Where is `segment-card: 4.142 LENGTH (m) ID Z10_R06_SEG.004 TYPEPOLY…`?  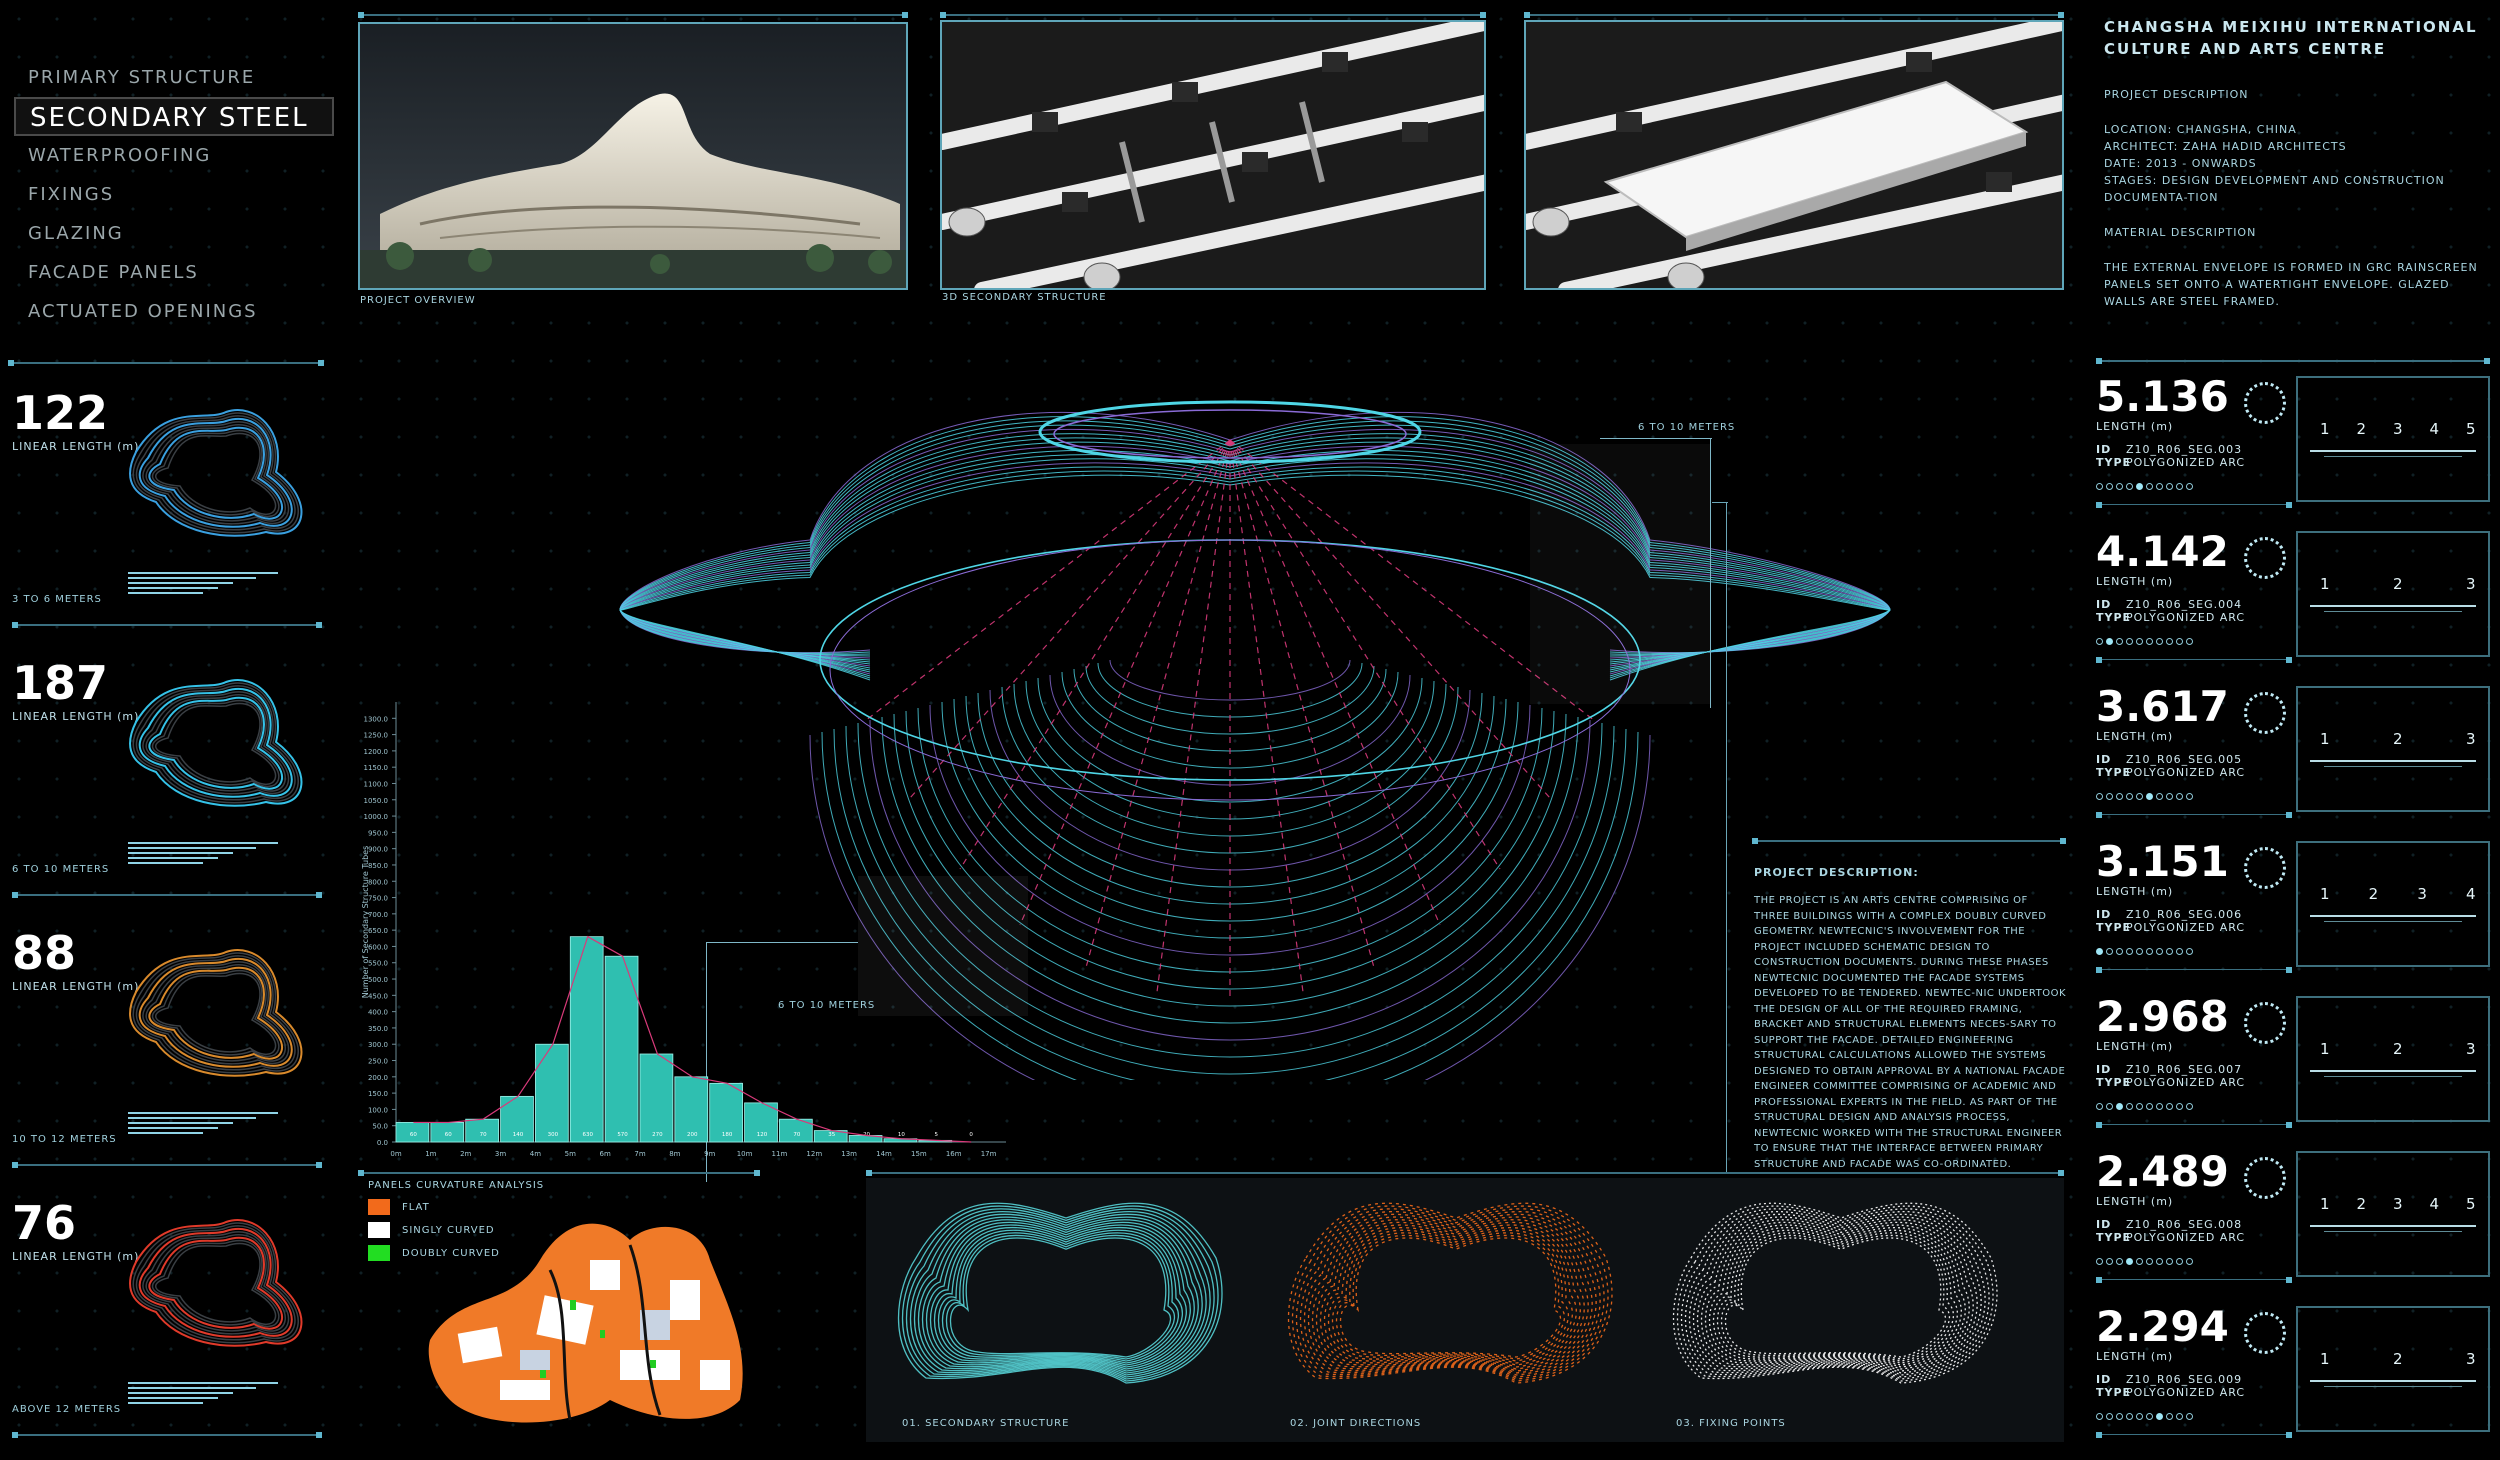
segment-card: 4.142 LENGTH (m) ID Z10_R06_SEG.004 TYPEPOLY… is located at coordinates (2194, 597).